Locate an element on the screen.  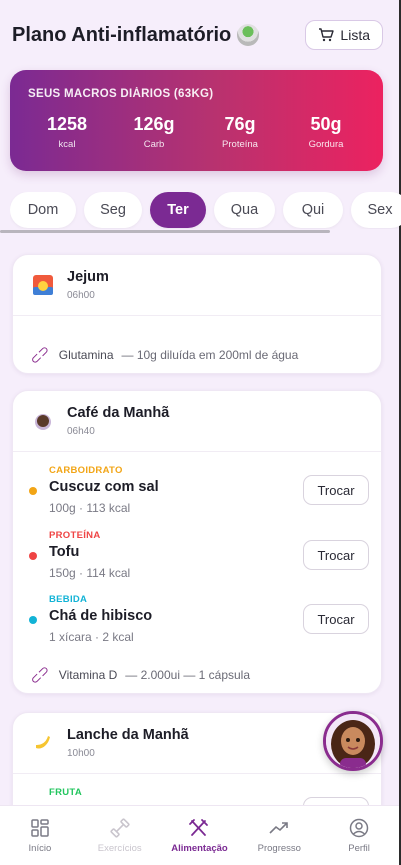
nav-label: Exercícios is located at coordinates (119, 848).